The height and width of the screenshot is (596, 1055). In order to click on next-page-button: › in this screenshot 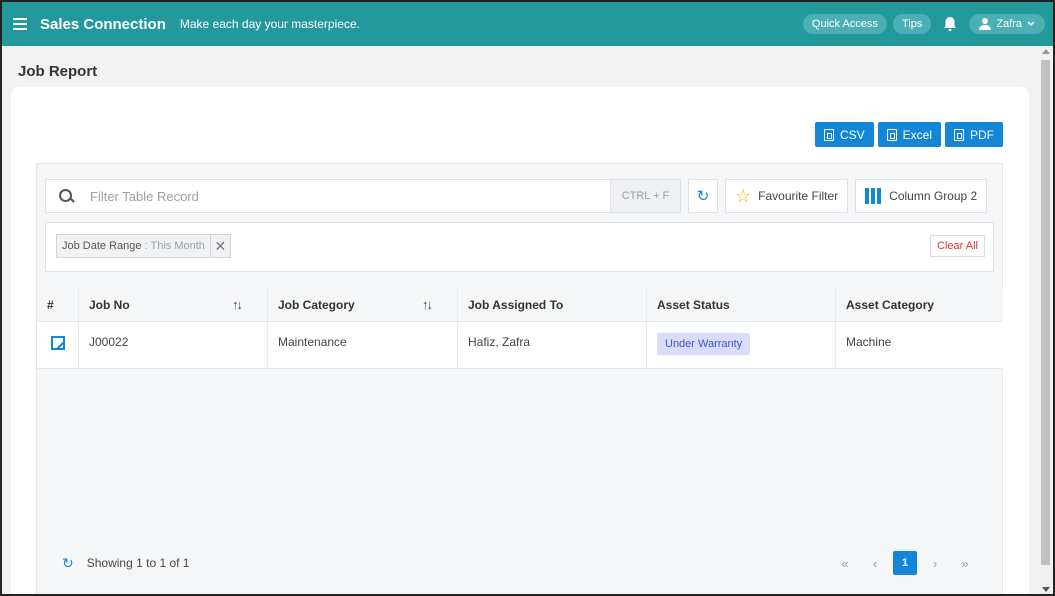, I will do `click(935, 563)`.